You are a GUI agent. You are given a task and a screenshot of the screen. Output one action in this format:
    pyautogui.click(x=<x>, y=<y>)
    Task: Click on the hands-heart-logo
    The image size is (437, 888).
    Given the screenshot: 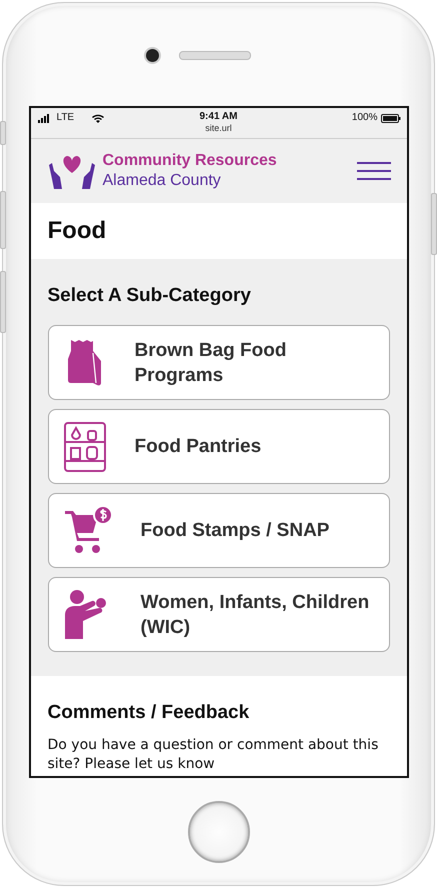 What is the action you would take?
    pyautogui.click(x=71, y=171)
    